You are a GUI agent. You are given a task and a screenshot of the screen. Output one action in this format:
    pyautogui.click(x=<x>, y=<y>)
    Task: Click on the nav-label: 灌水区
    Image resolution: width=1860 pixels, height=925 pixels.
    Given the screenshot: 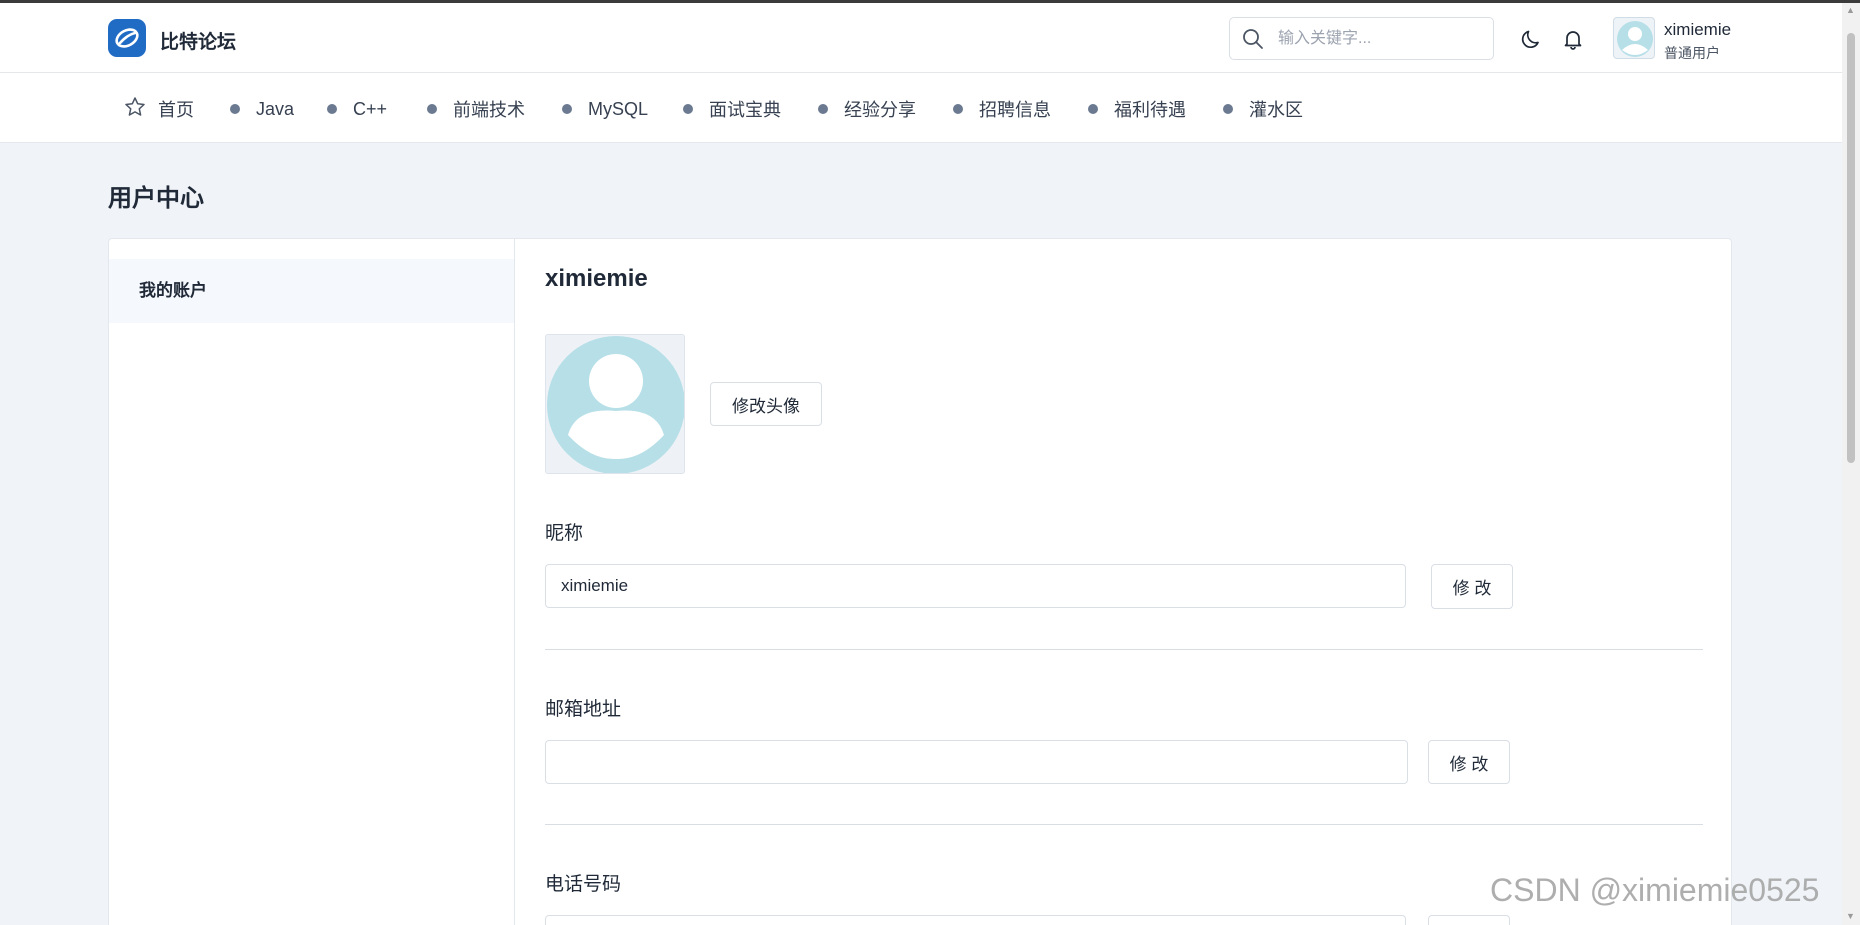 What is the action you would take?
    pyautogui.click(x=1276, y=110)
    